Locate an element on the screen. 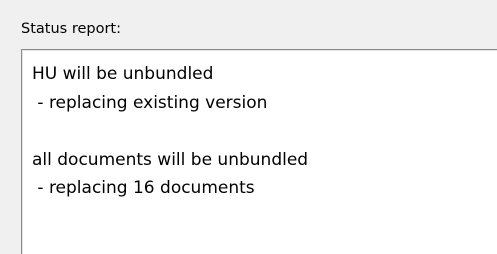  status-line-2: - replacing existing version is located at coordinates (150, 102).